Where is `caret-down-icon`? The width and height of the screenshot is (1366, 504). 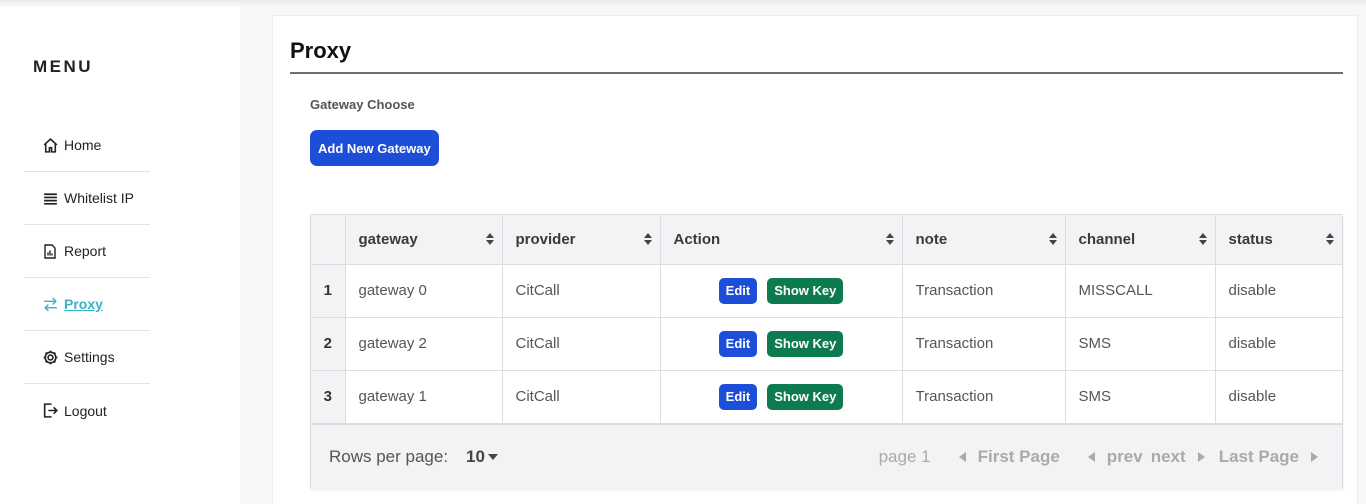
caret-down-icon is located at coordinates (492, 457).